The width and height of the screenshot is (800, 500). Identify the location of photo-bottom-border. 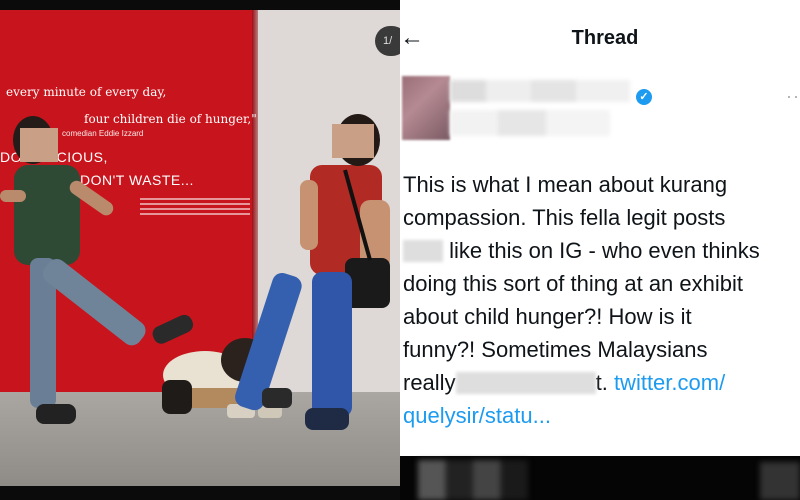
(200, 493).